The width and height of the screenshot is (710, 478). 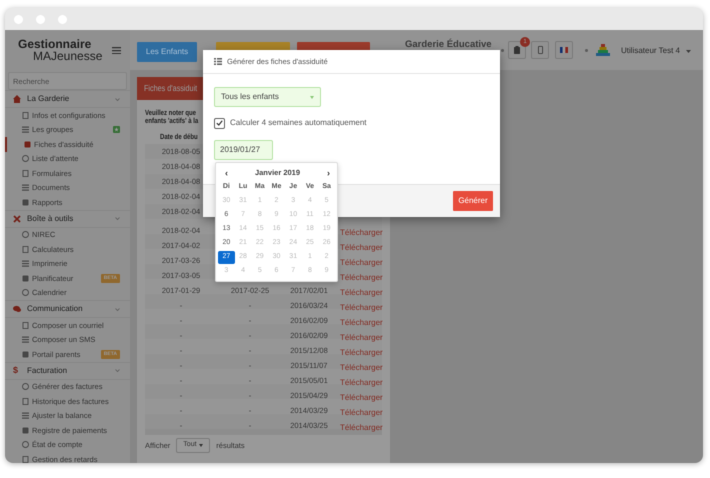 I want to click on panel-title: Fiches d'assiduit, so click(x=171, y=88).